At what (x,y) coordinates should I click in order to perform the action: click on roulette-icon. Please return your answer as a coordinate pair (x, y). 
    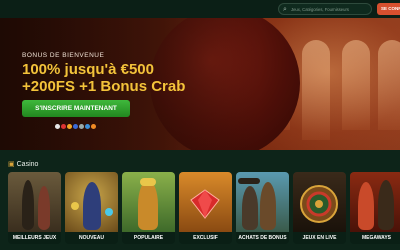
    Looking at the image, I should click on (319, 202).